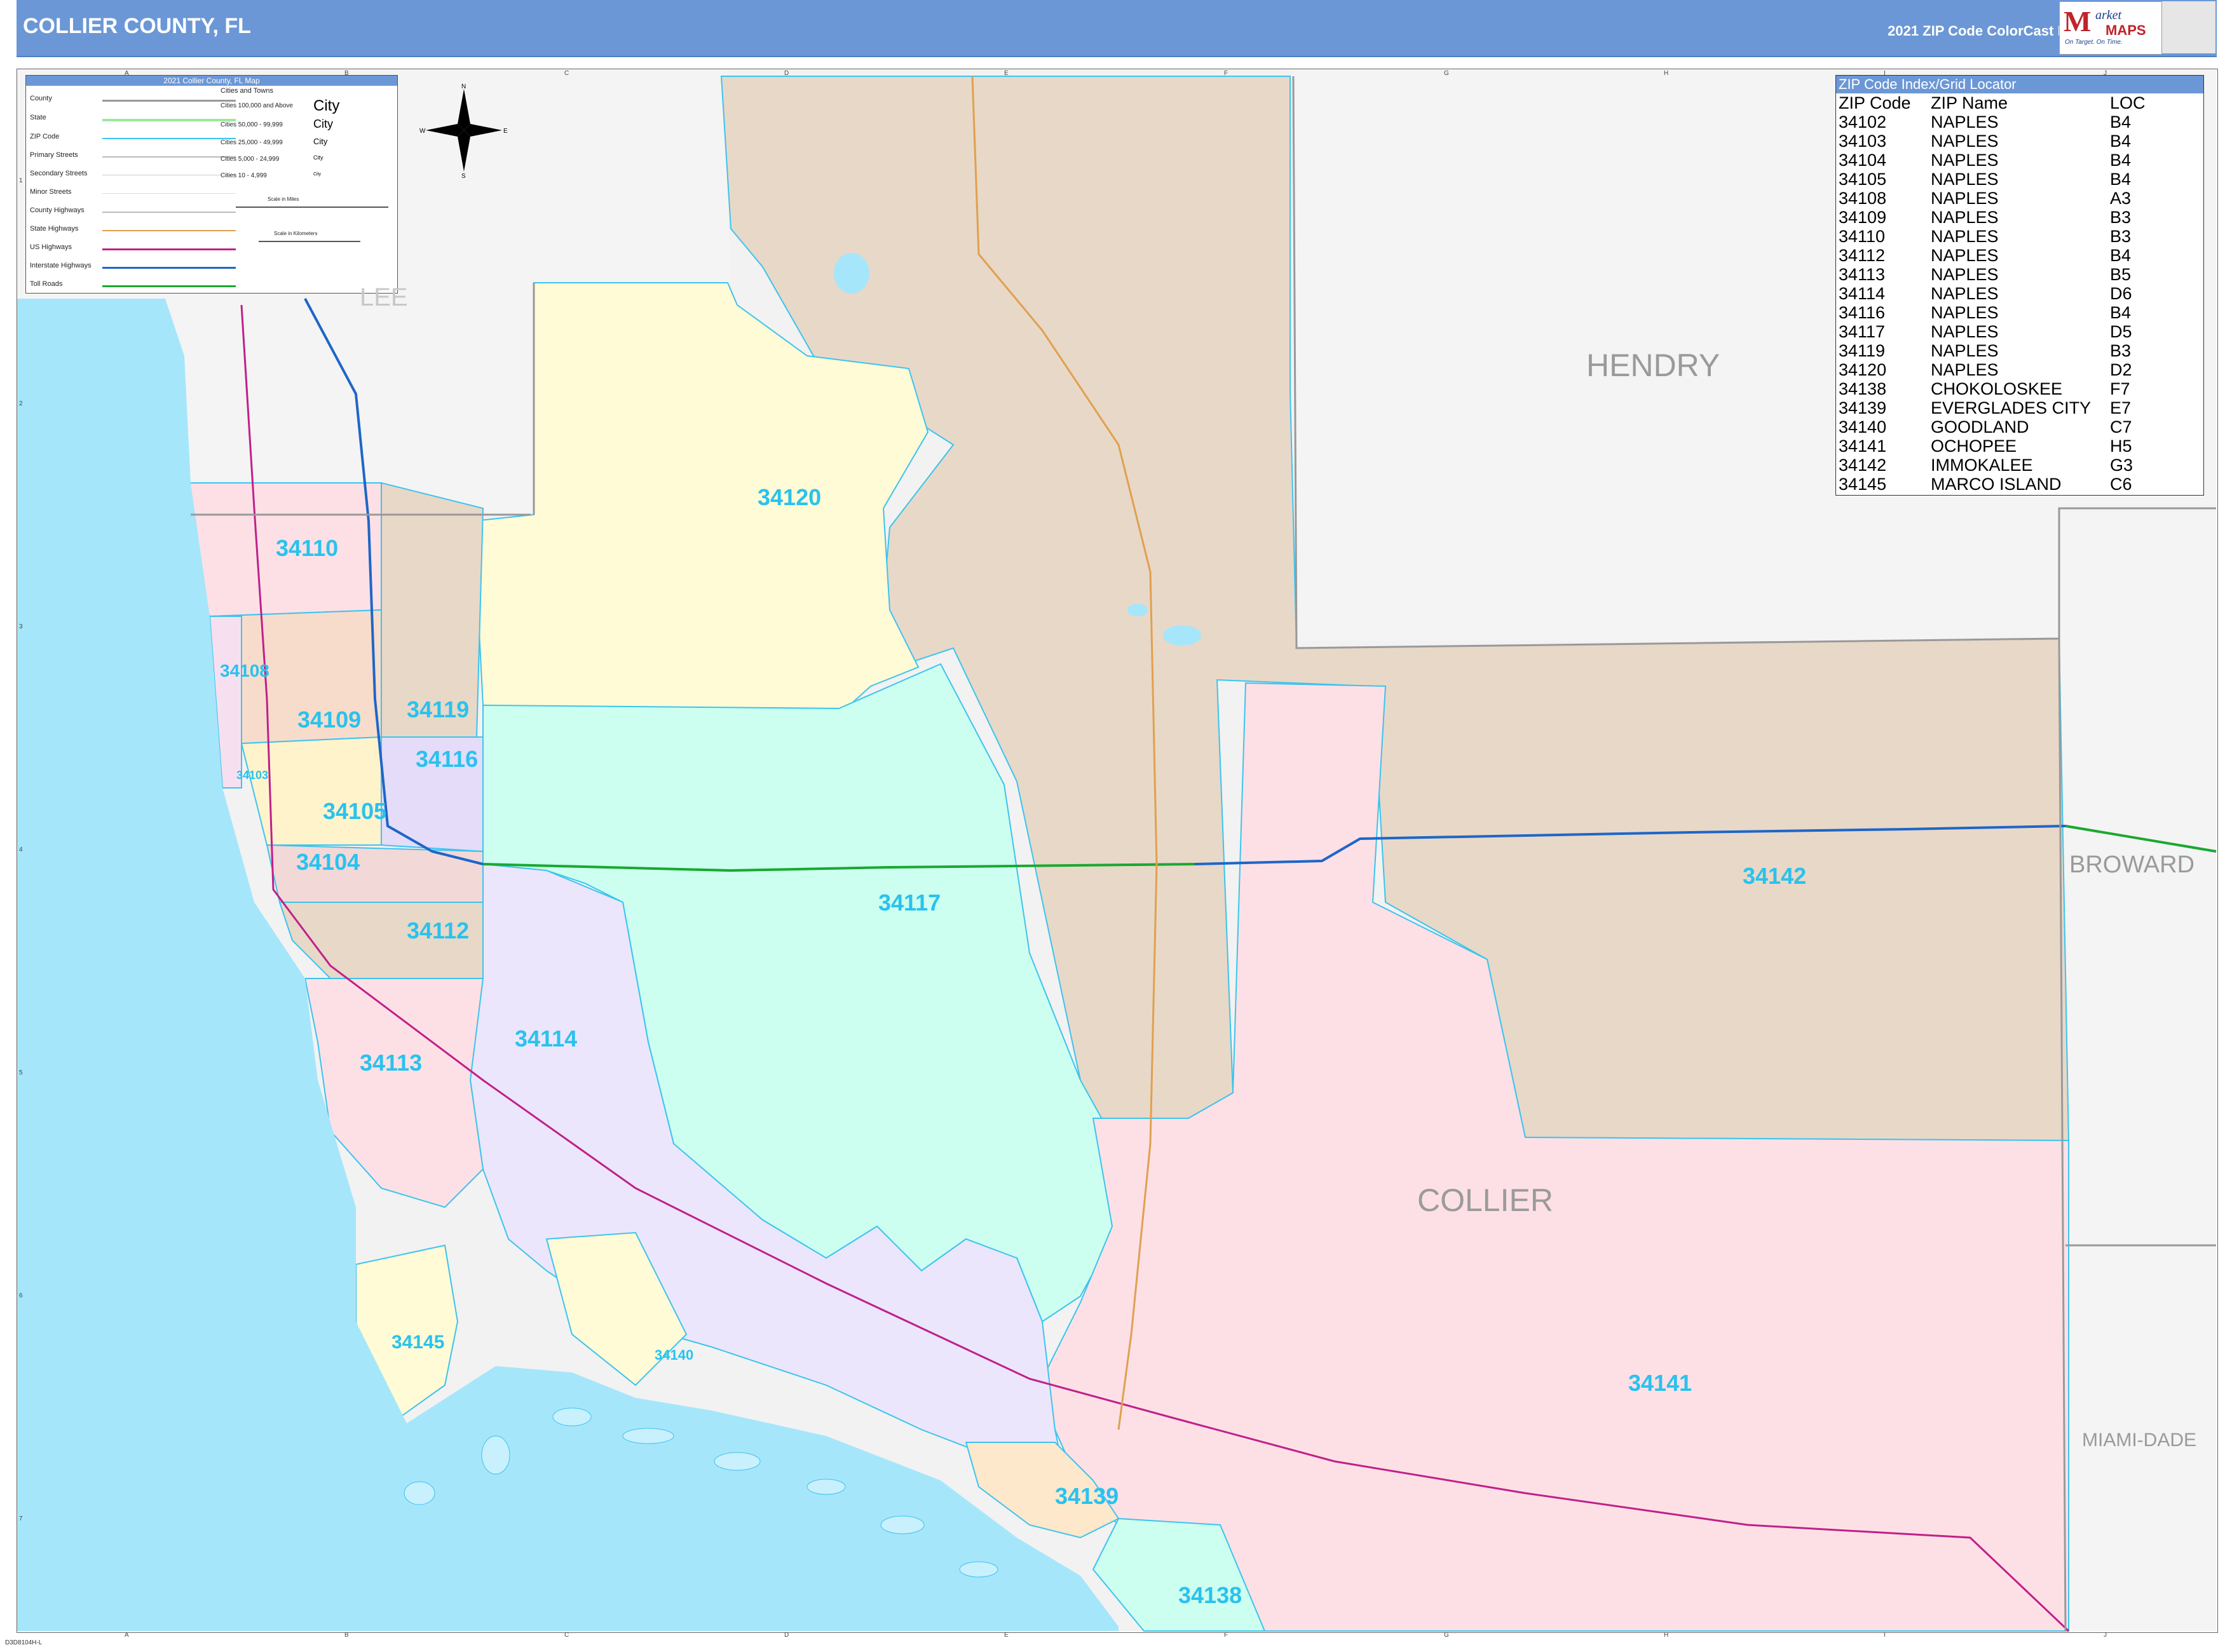  Describe the element at coordinates (296, 234) in the screenshot. I see `scale-km-label: Scale in Kilometers` at that location.